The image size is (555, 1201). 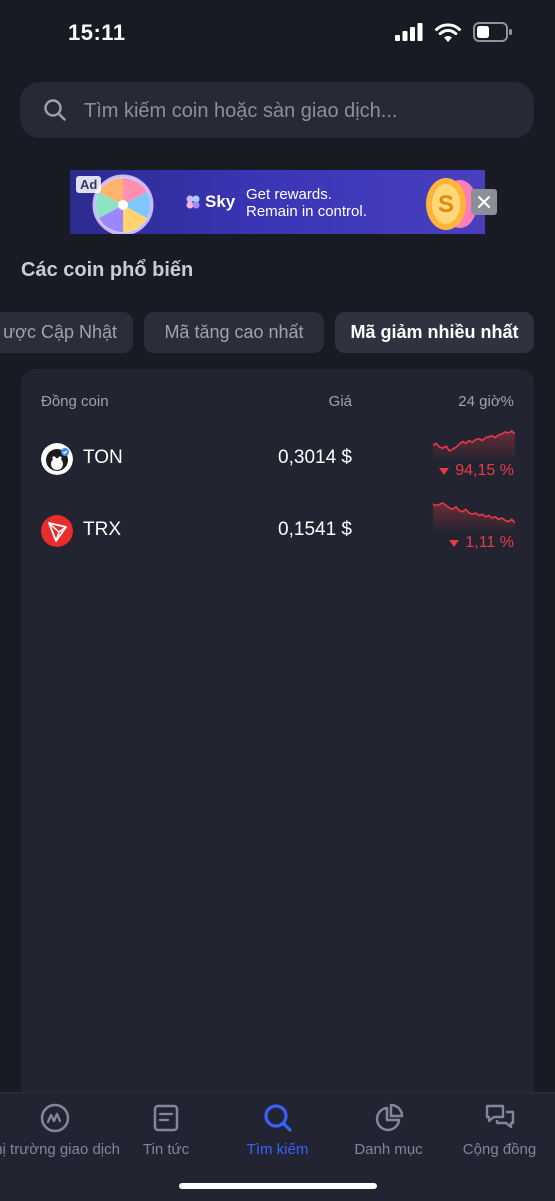 I want to click on ad-text: Get rewards. Remain in control., so click(x=306, y=203).